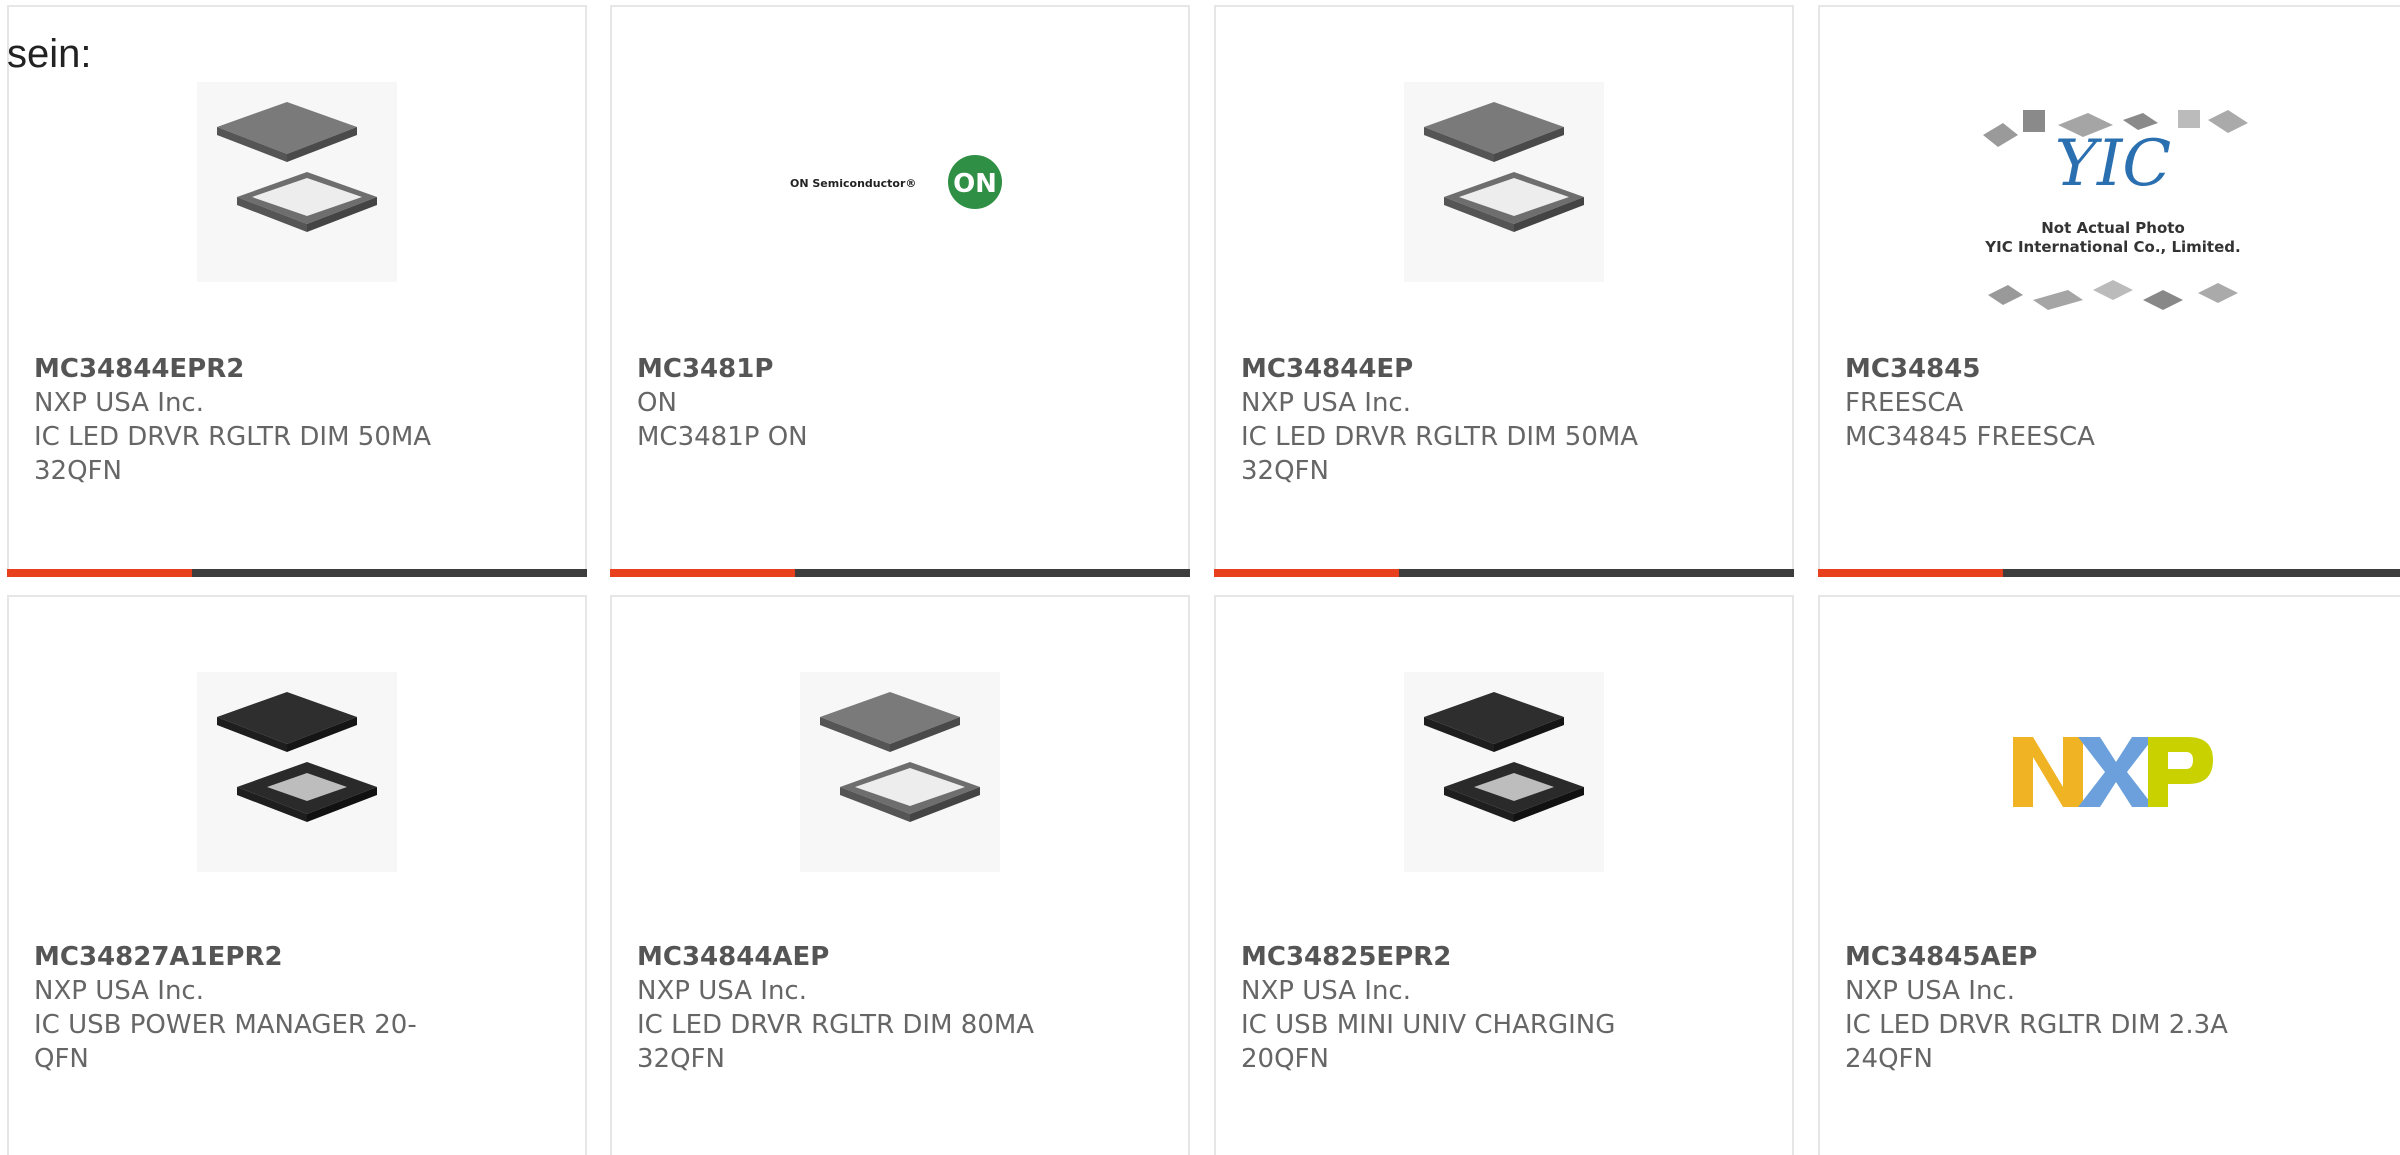 This screenshot has height=1155, width=2400. I want to click on description: IC USB POWER MANAGER 20-QFN, so click(225, 1042).